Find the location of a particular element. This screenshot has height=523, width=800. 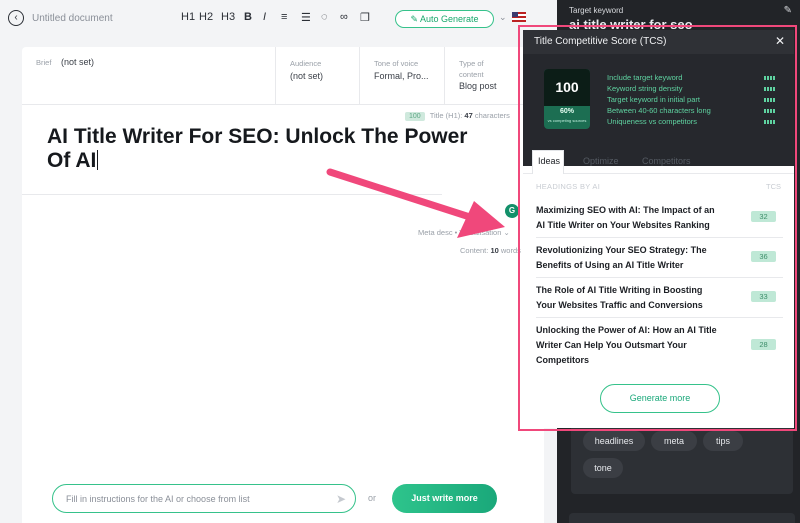

numbered-list-icon: ≡ is located at coordinates (284, 17).